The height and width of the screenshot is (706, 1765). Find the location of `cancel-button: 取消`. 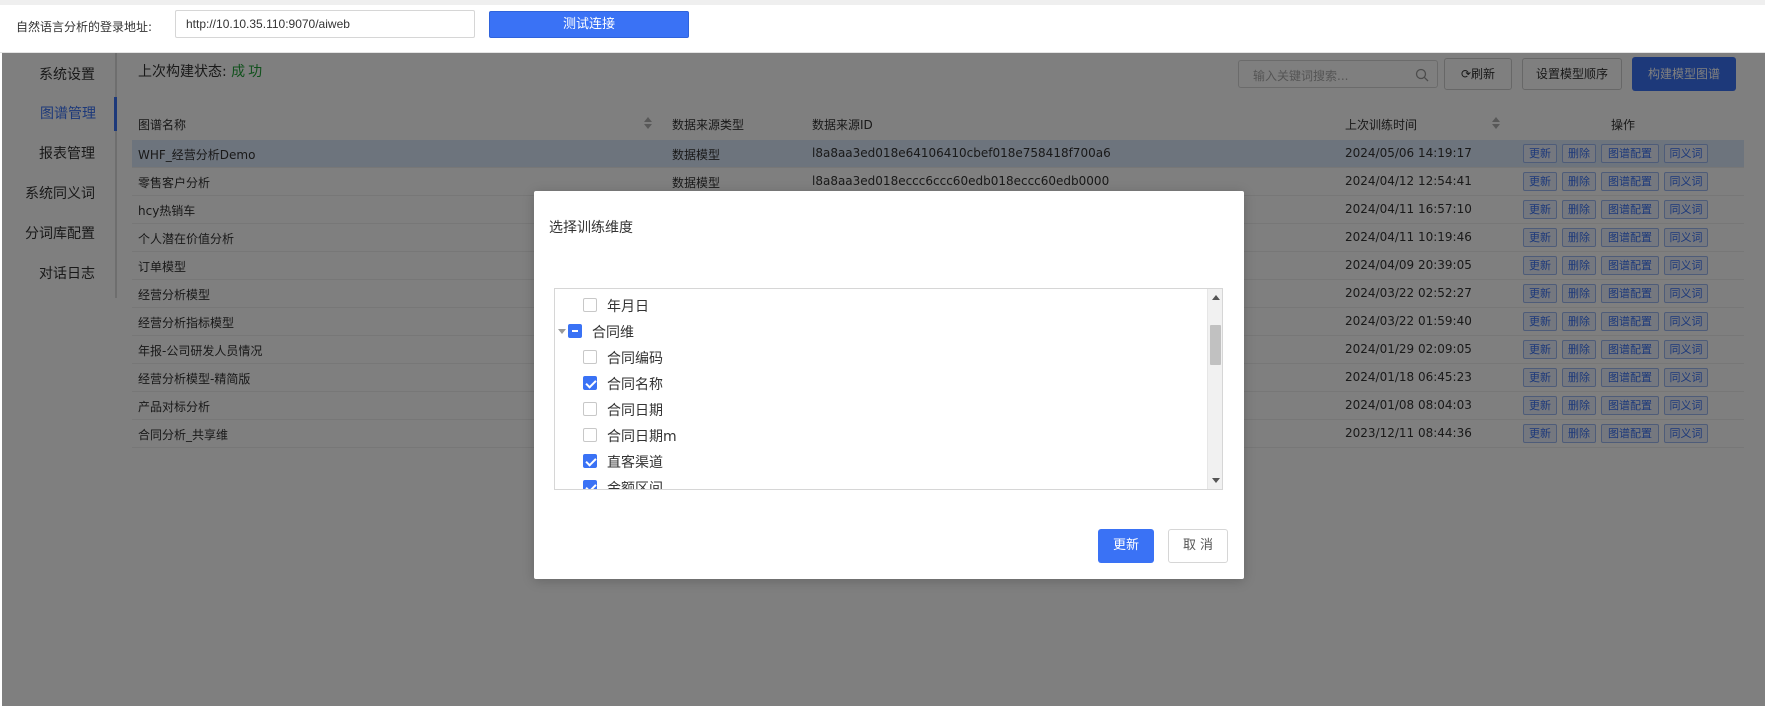

cancel-button: 取消 is located at coordinates (1198, 546).